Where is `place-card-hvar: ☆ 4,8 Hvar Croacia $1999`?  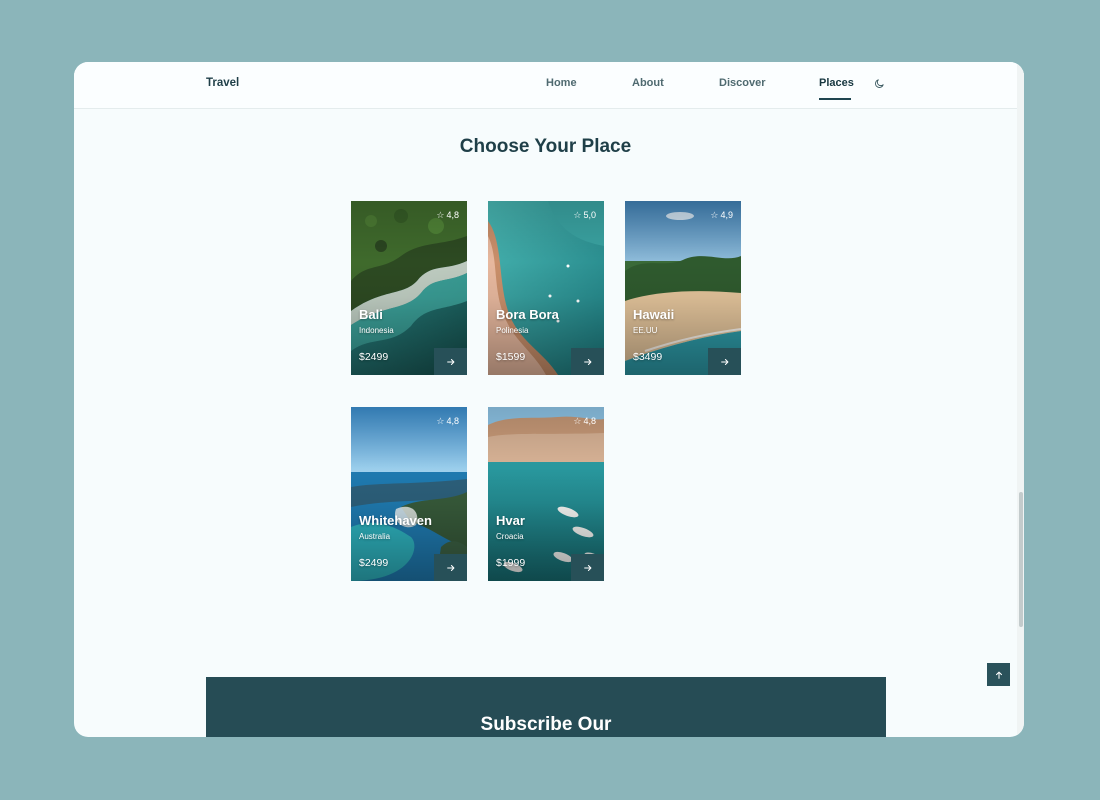
place-card-hvar: ☆ 4,8 Hvar Croacia $1999 is located at coordinates (546, 494).